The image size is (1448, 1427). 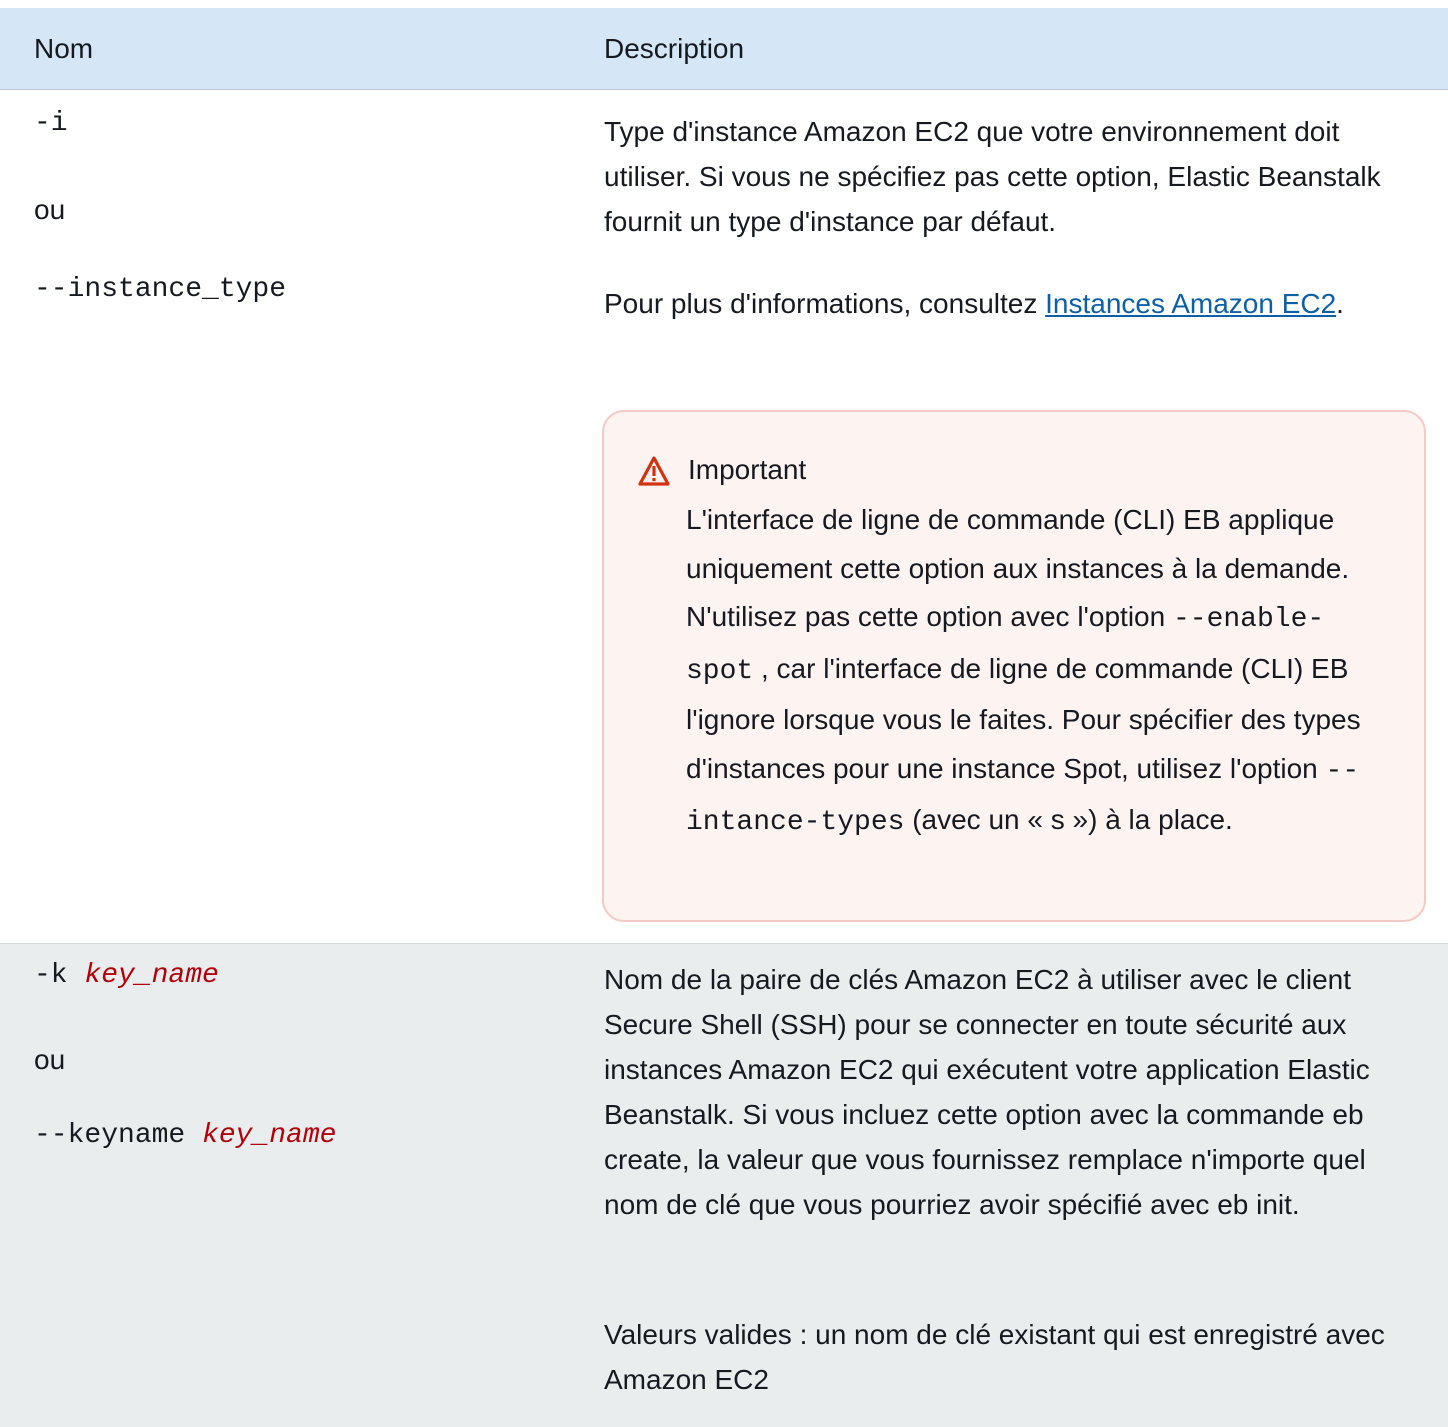 What do you see at coordinates (825, 303) in the screenshot?
I see `more-info-prefix: Pour plus d'informations, consultez` at bounding box center [825, 303].